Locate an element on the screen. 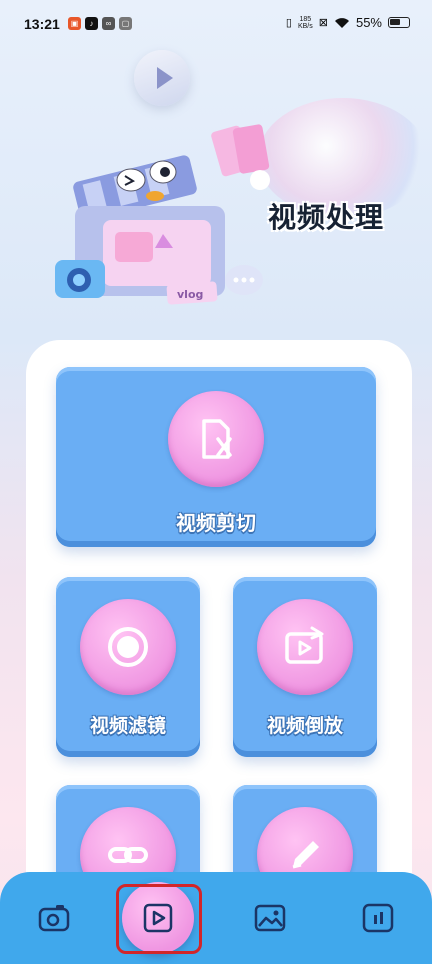  video-cut-icon-circle is located at coordinates (216, 439).